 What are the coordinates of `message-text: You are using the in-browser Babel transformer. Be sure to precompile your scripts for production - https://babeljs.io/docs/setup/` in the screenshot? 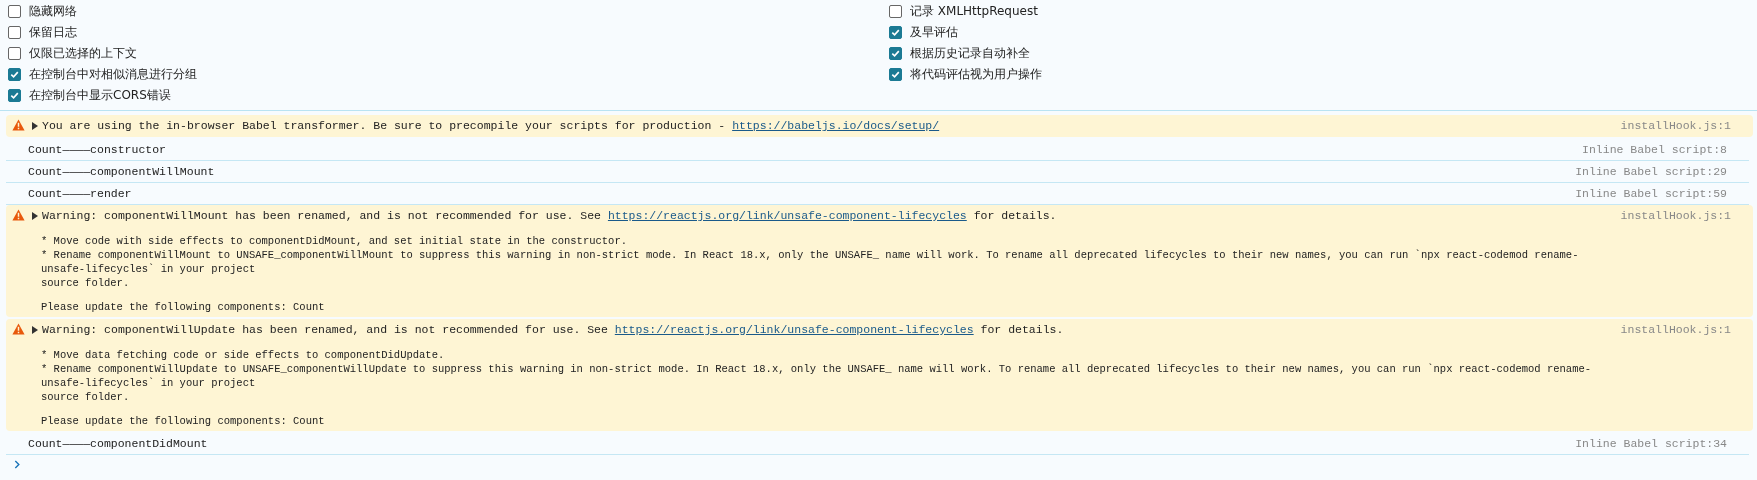 It's located at (491, 126).